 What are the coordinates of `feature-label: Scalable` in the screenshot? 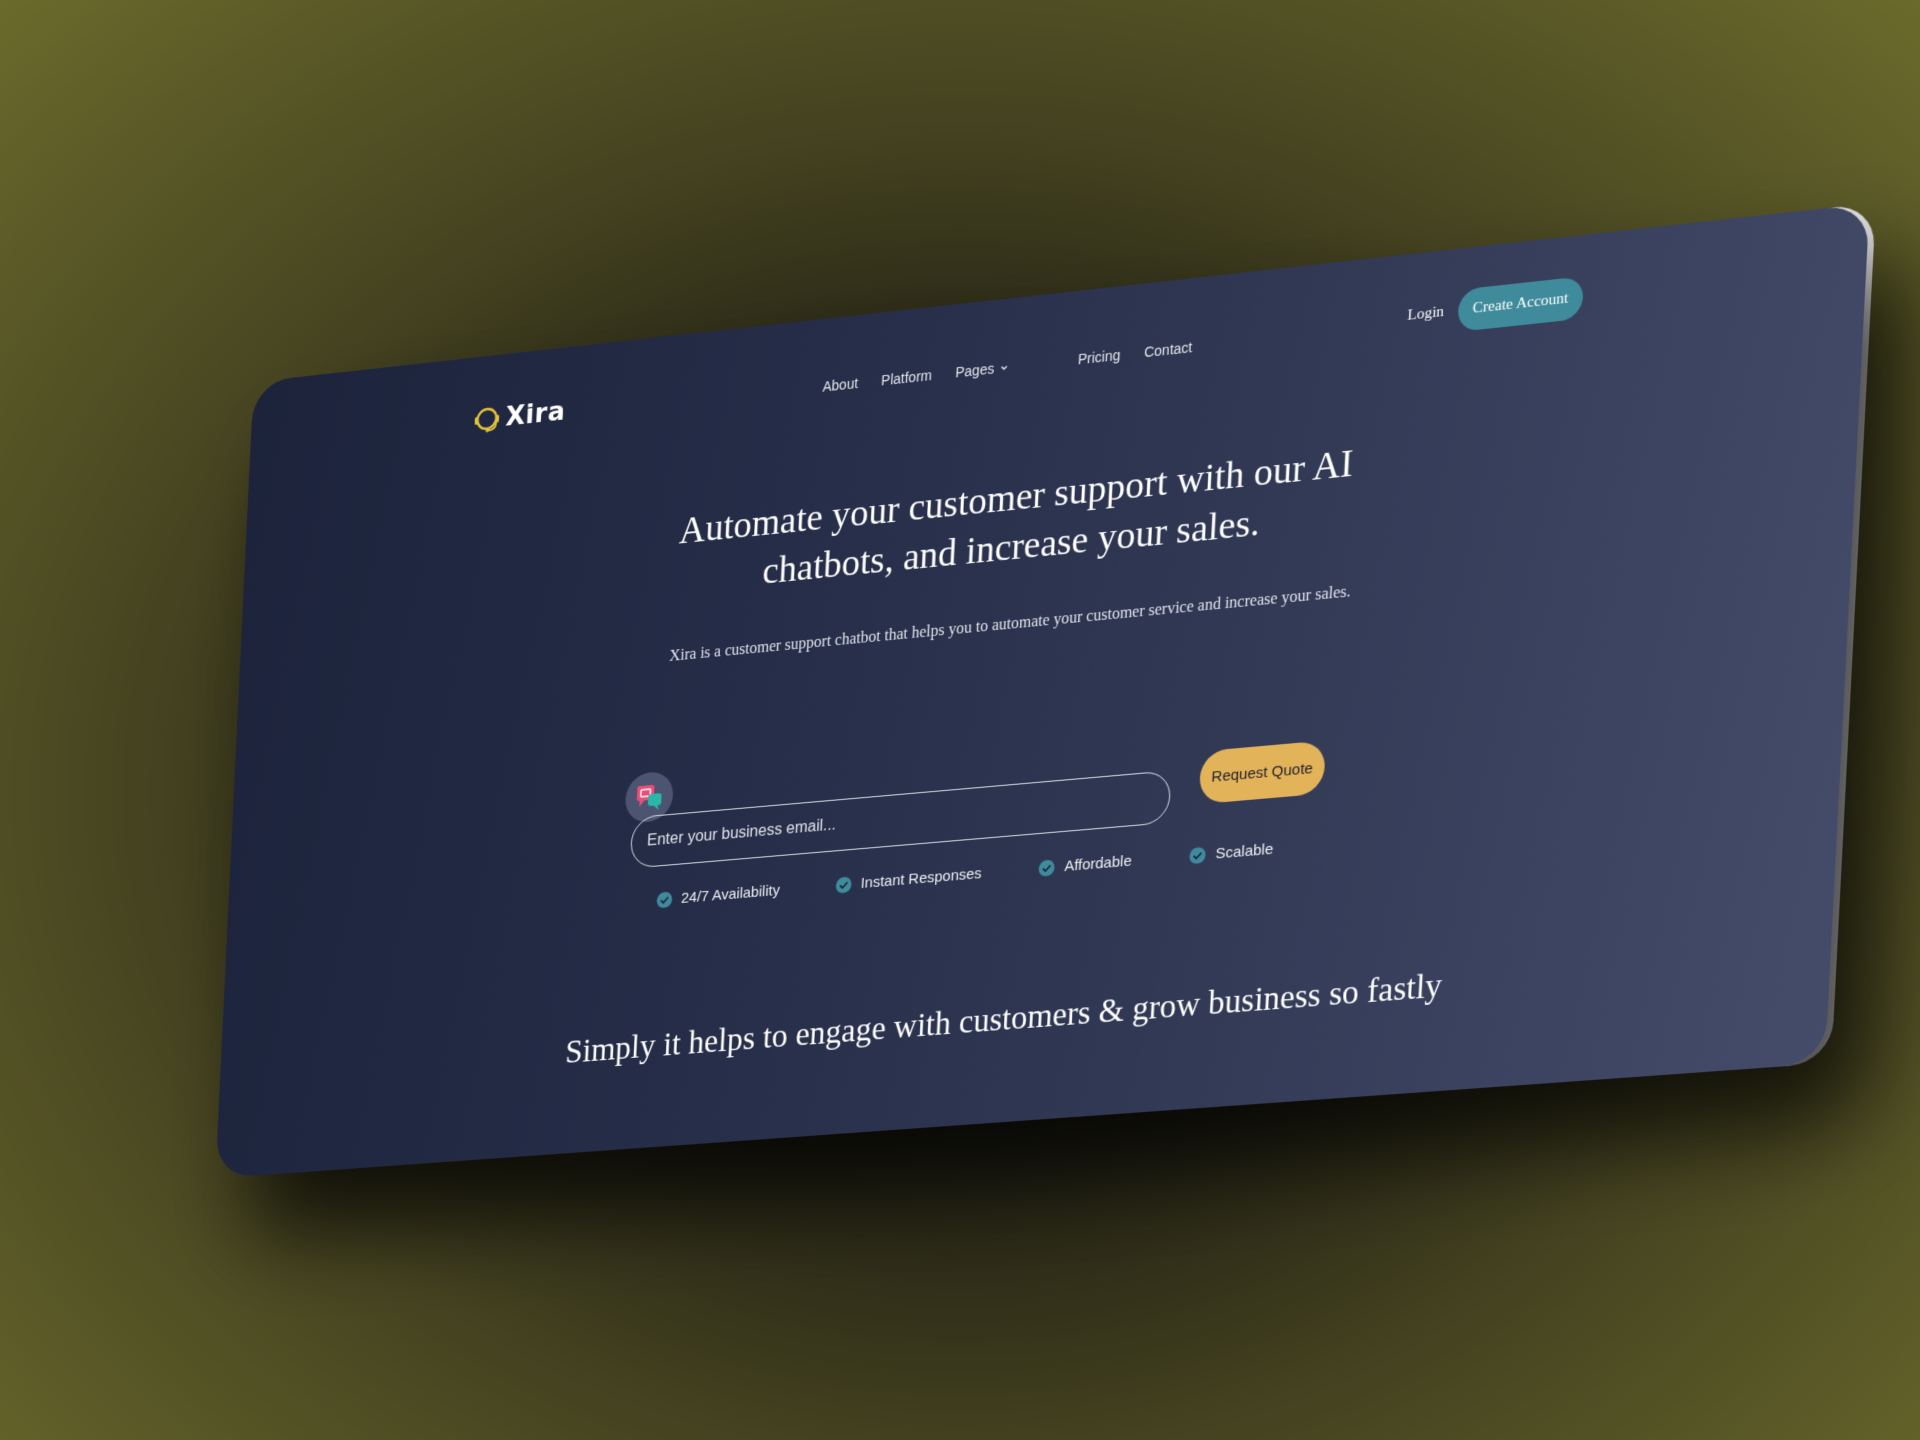 It's located at (1244, 851).